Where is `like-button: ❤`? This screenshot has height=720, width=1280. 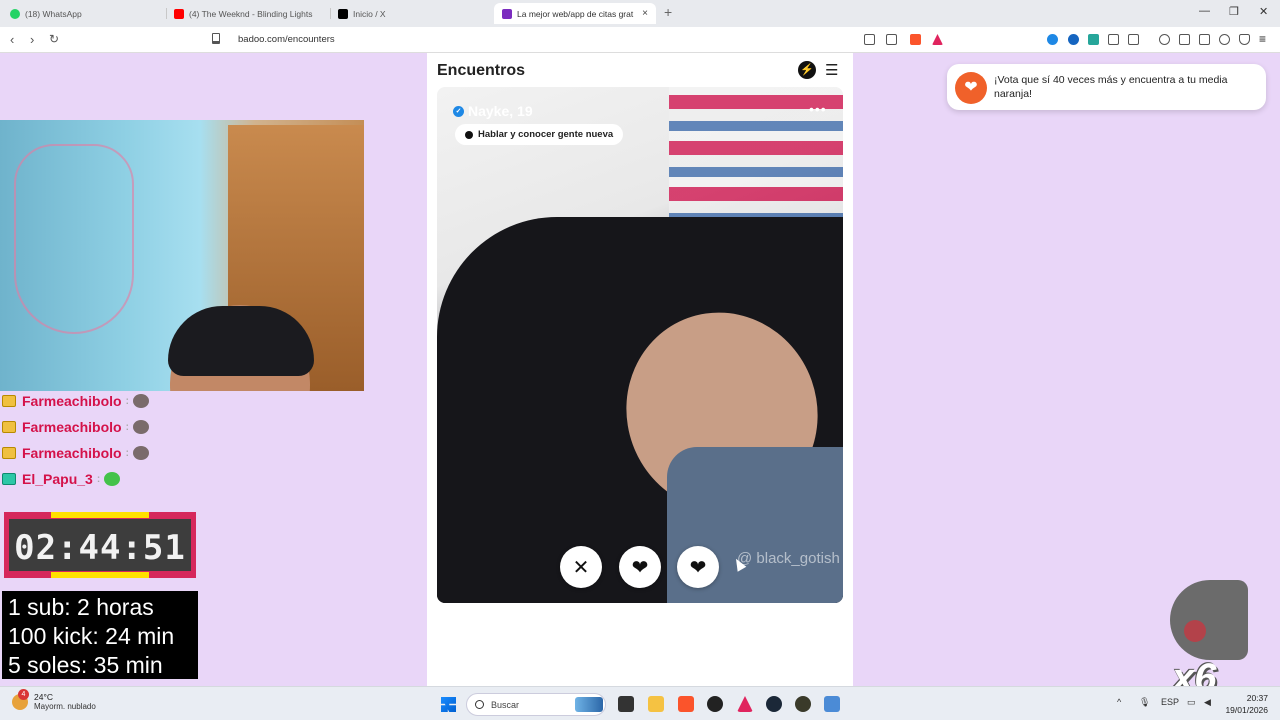 like-button: ❤ is located at coordinates (698, 567).